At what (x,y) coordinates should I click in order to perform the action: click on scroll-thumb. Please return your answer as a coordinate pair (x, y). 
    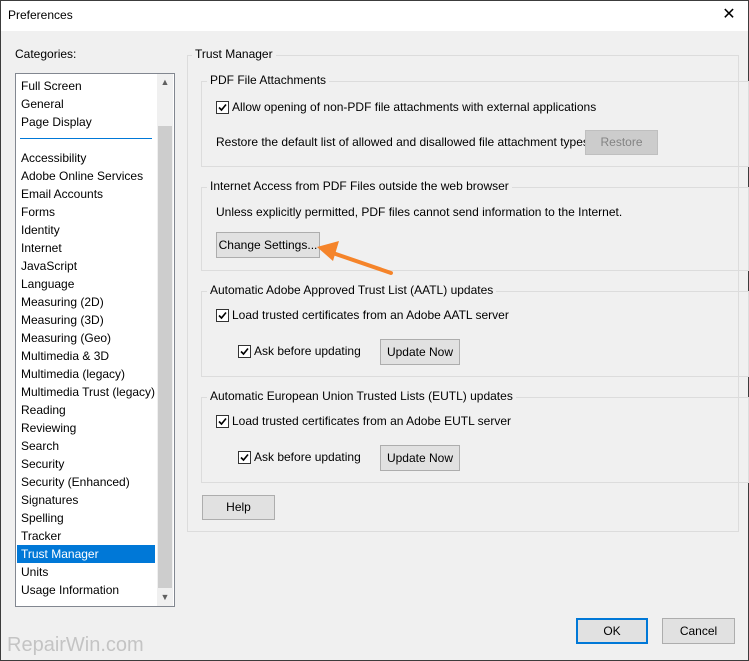
    Looking at the image, I should click on (165, 357).